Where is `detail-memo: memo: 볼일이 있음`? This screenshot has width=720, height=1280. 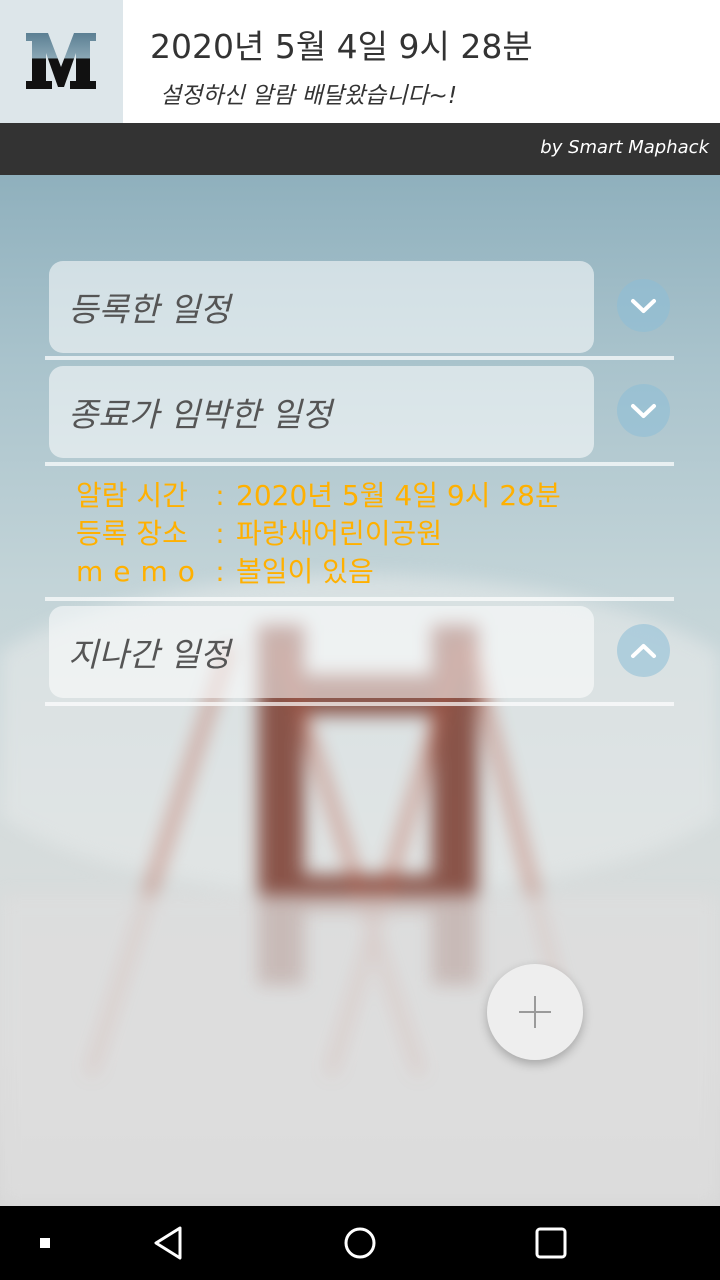
detail-memo: memo: 볼일이 있음 is located at coordinates (225, 570).